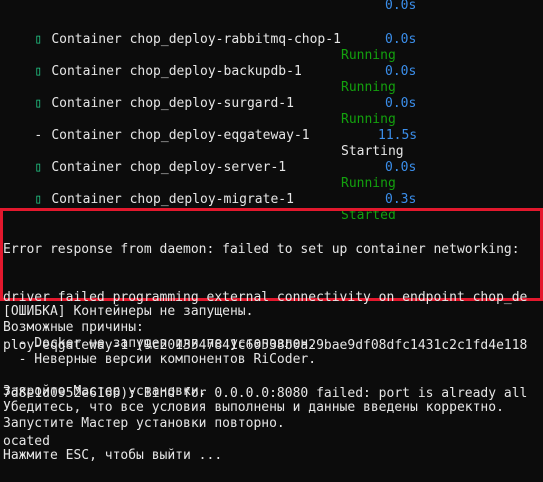 Image resolution: width=543 pixels, height=482 pixels. I want to click on container-time: 0.3s, so click(401, 199).